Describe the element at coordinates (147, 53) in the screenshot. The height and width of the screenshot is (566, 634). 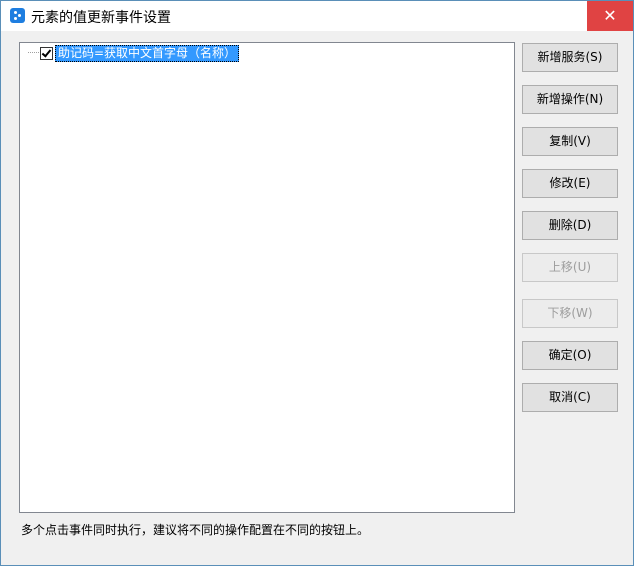
I see `tree-item-label: 助记码=获取中文首字母（名称）` at that location.